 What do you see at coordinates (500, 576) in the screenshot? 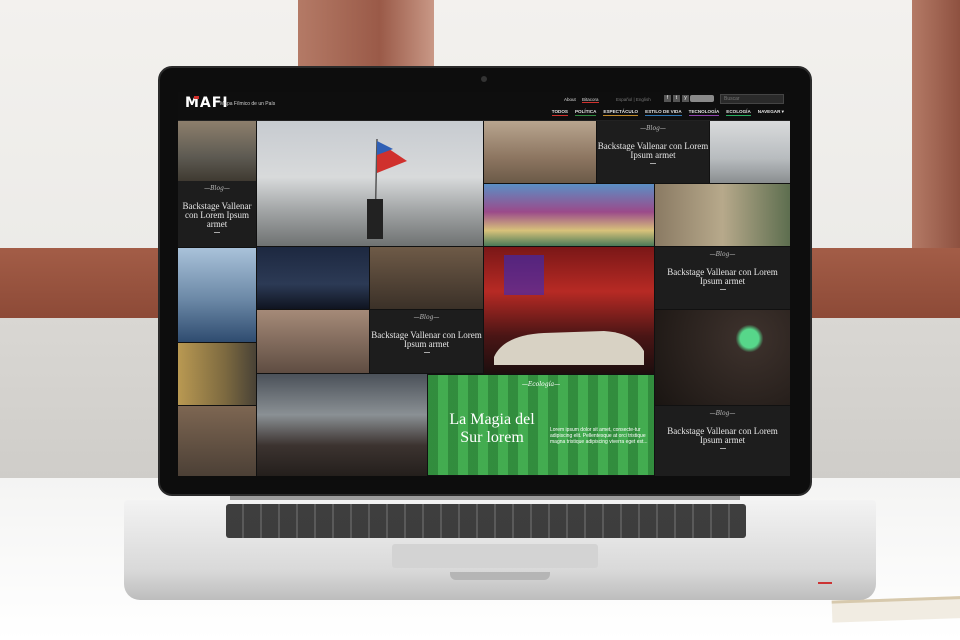
I see `lid-notch` at bounding box center [500, 576].